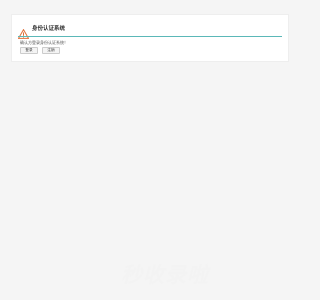 This screenshot has width=320, height=300. What do you see at coordinates (49, 29) in the screenshot?
I see `dialog-title: 身份认证系统` at bounding box center [49, 29].